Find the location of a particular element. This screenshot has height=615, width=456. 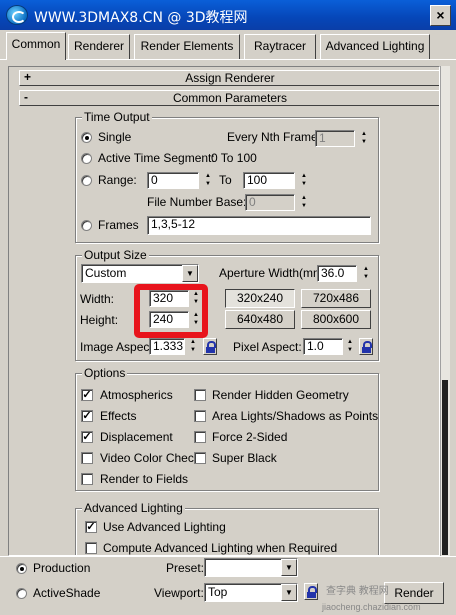

file-number-base-label: File Number Base: is located at coordinates (197, 202).